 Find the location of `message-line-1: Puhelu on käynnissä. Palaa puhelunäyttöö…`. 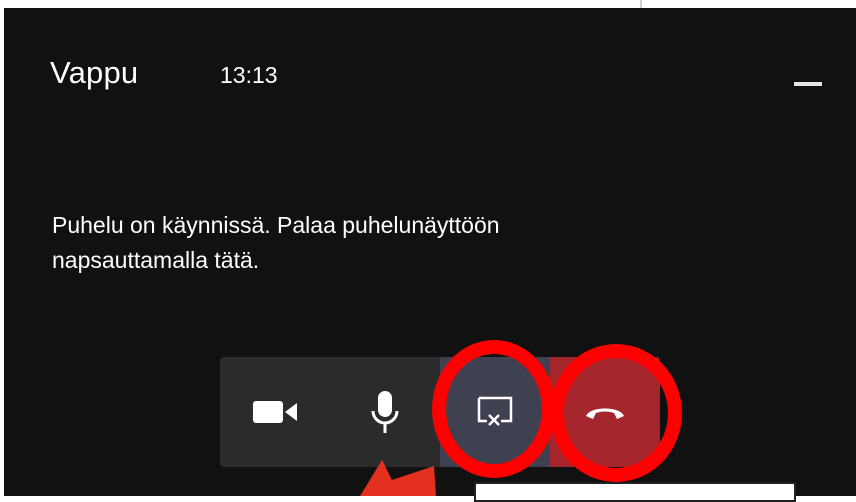

message-line-1: Puhelu on käynnissä. Palaa puhelunäyttöö… is located at coordinates (276, 225).